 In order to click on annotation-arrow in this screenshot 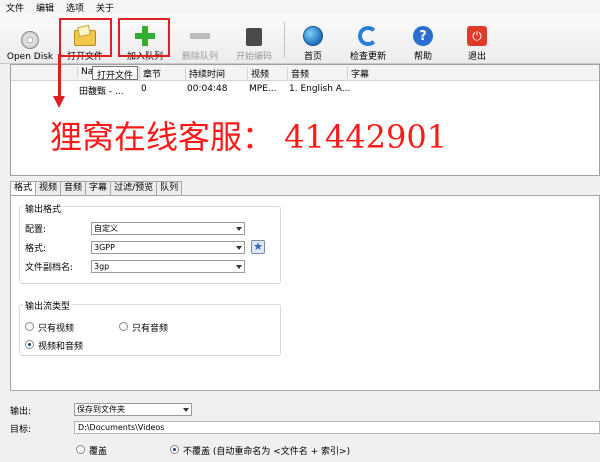, I will do `click(59, 76)`.